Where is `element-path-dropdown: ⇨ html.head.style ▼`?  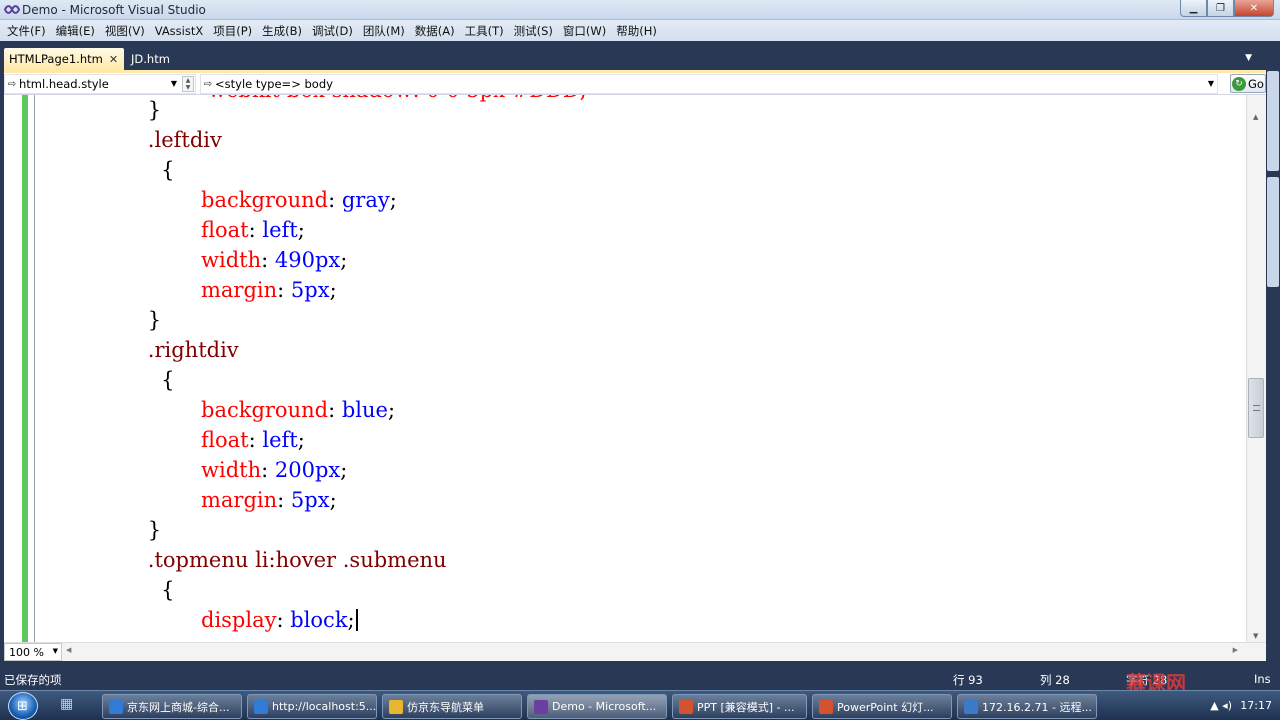
element-path-dropdown: ⇨ html.head.style ▼ is located at coordinates (100, 84).